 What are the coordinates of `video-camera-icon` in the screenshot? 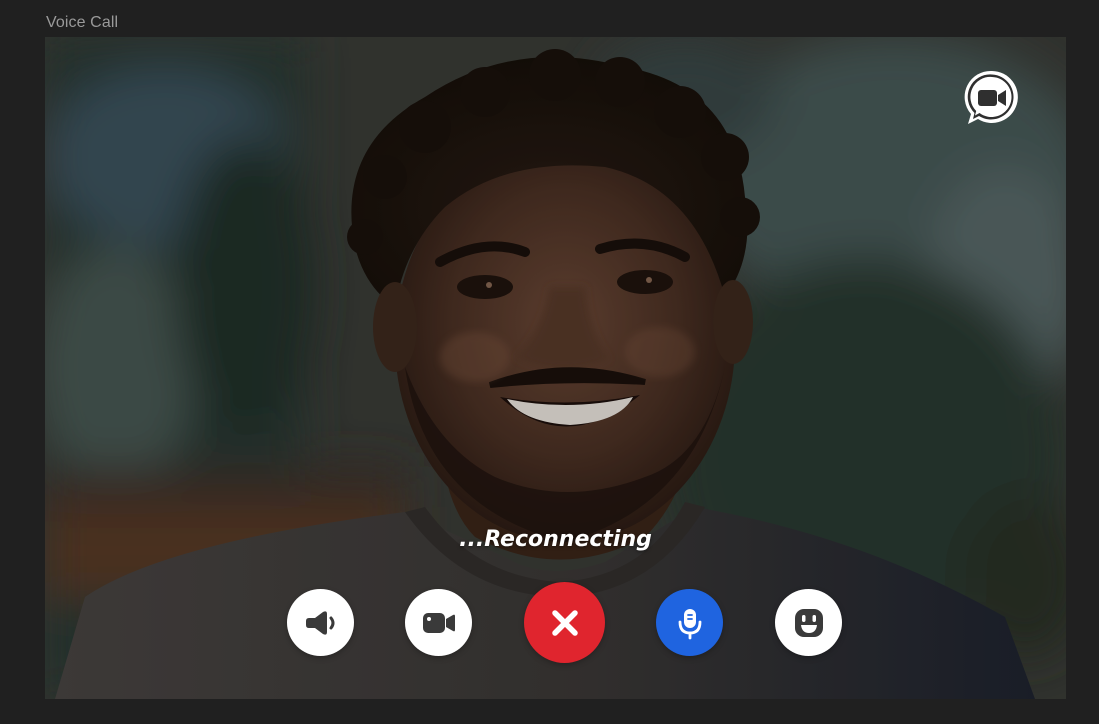 It's located at (438, 622).